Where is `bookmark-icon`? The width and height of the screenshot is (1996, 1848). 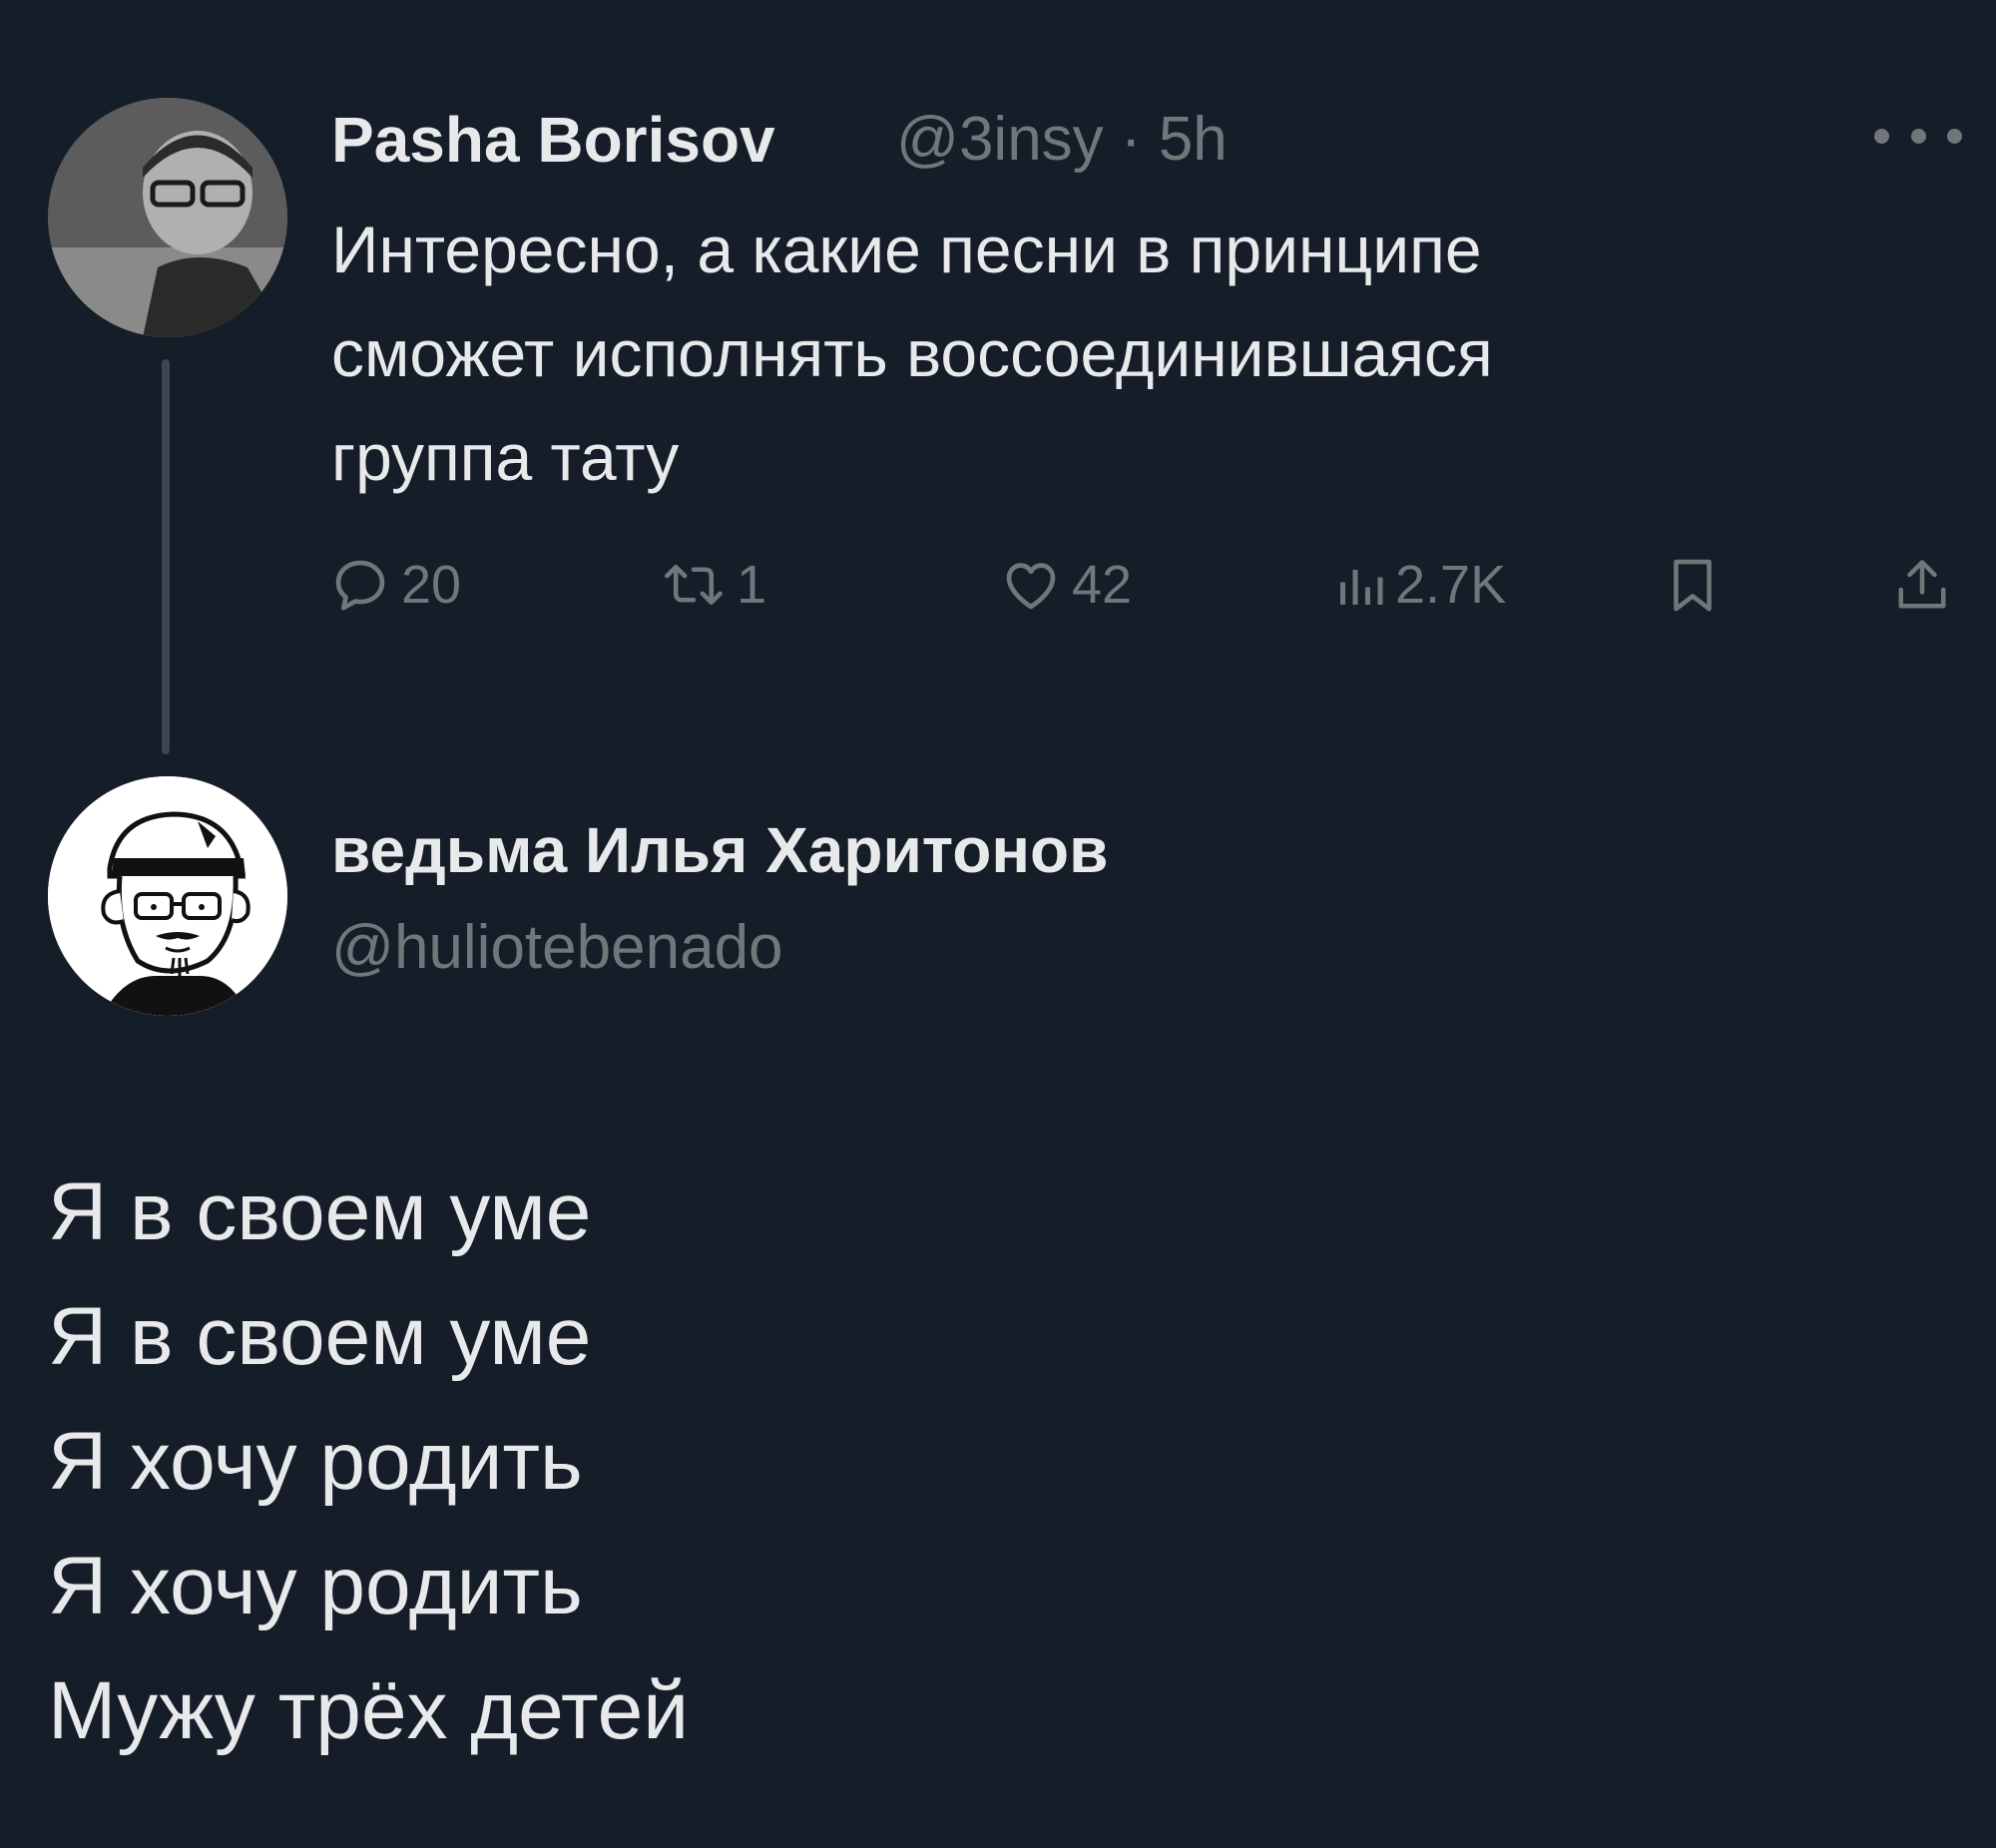
bookmark-icon is located at coordinates (1693, 585).